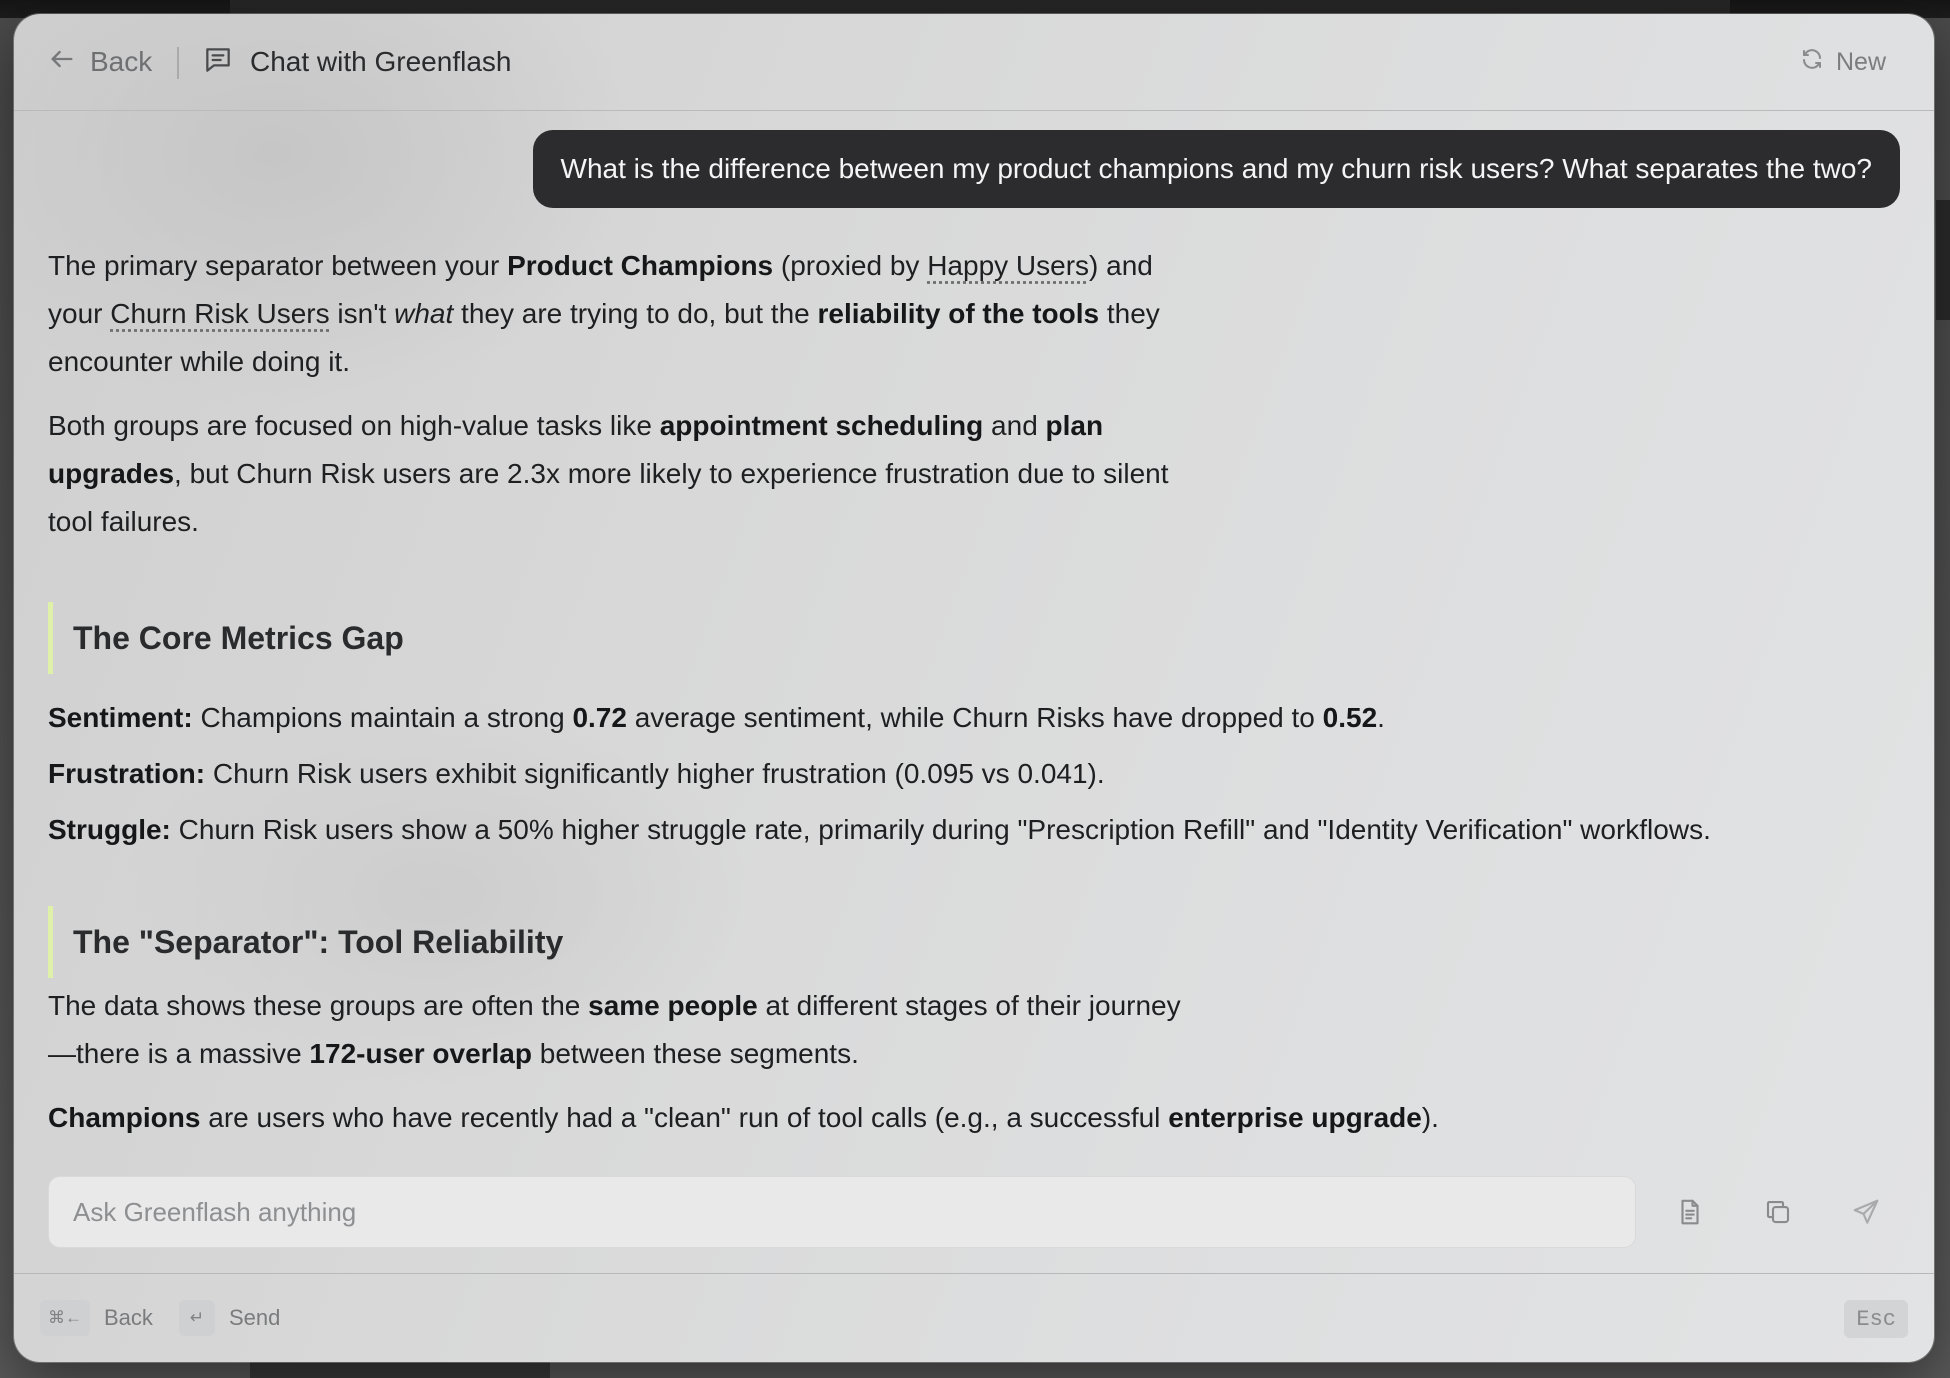 The width and height of the screenshot is (1950, 1378). Describe the element at coordinates (1778, 1212) in the screenshot. I see `copy-icon` at that location.